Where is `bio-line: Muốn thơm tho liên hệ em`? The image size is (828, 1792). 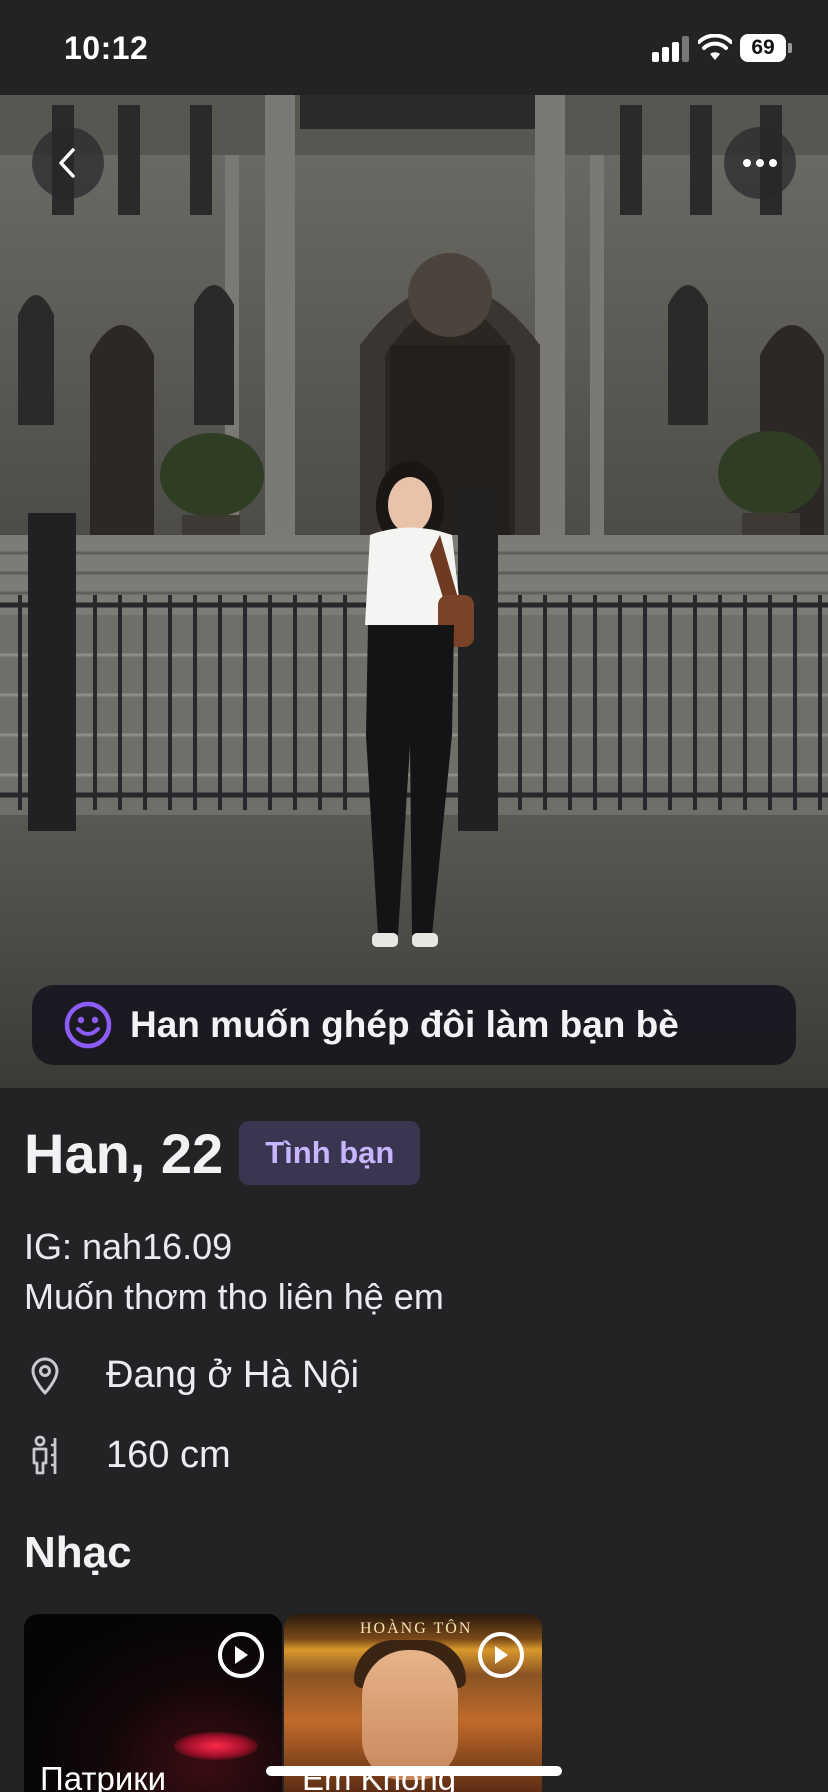 bio-line: Muốn thơm tho liên hệ em is located at coordinates (234, 1296).